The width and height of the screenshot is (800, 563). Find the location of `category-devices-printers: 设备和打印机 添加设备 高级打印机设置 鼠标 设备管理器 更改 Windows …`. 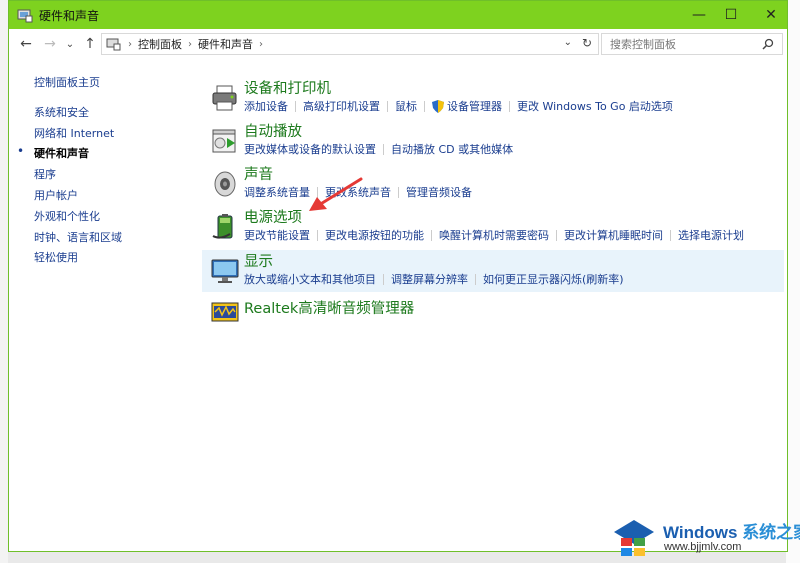

category-devices-printers: 设备和打印机 添加设备 高级打印机设置 鼠标 设备管理器 更改 Windows … is located at coordinates (493, 98).